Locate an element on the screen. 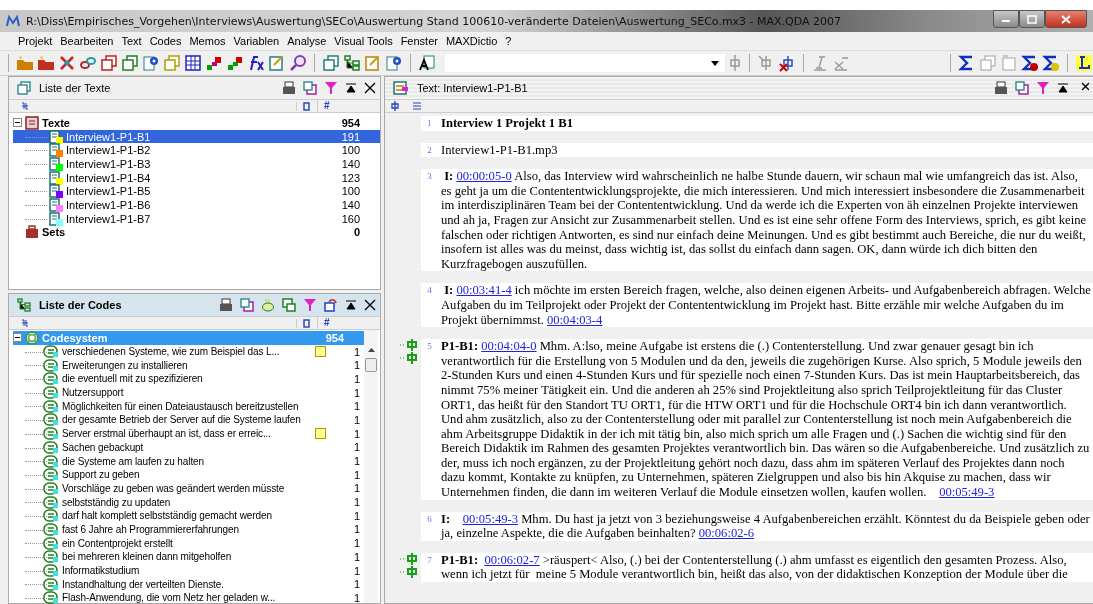 This screenshot has width=1093, height=604. link-icon is located at coordinates (88, 63).